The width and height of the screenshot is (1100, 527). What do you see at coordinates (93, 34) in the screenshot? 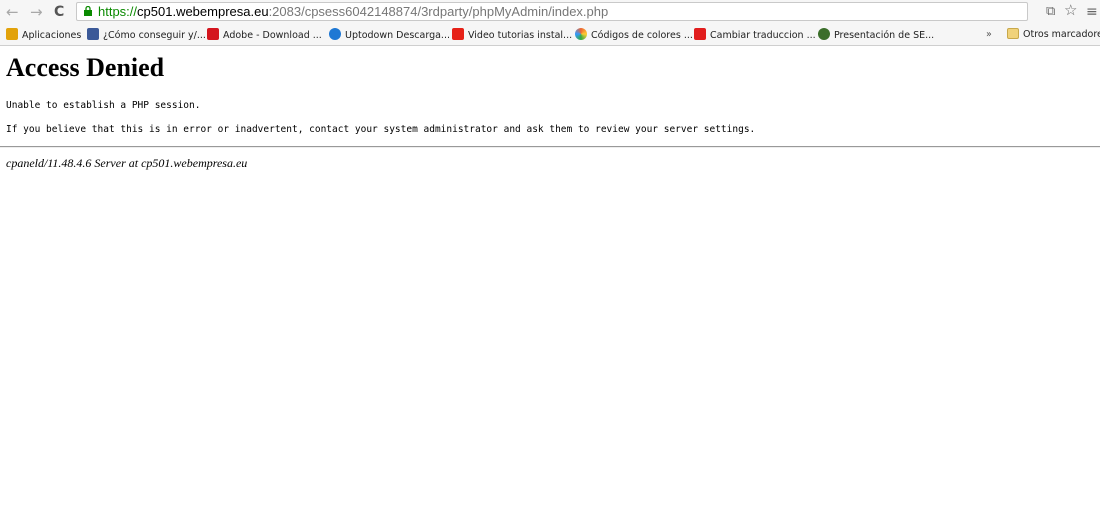
I see `facebook-icon` at bounding box center [93, 34].